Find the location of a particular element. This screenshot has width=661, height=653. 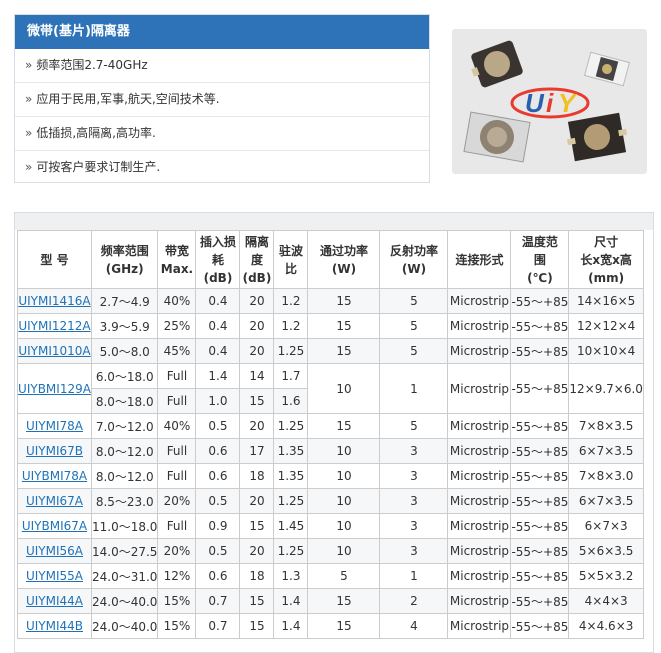

column-header-text: Max. is located at coordinates (177, 268).